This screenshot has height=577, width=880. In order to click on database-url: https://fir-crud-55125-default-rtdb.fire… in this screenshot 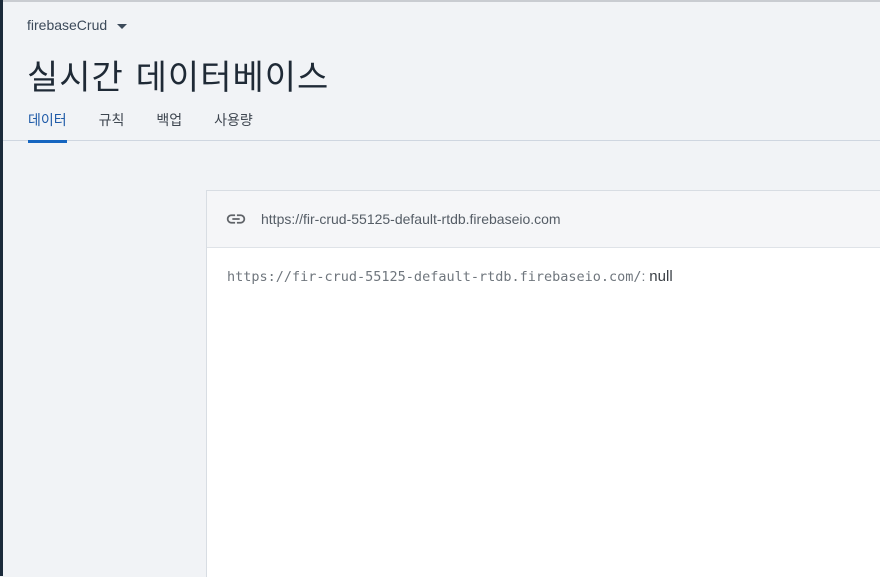, I will do `click(411, 219)`.